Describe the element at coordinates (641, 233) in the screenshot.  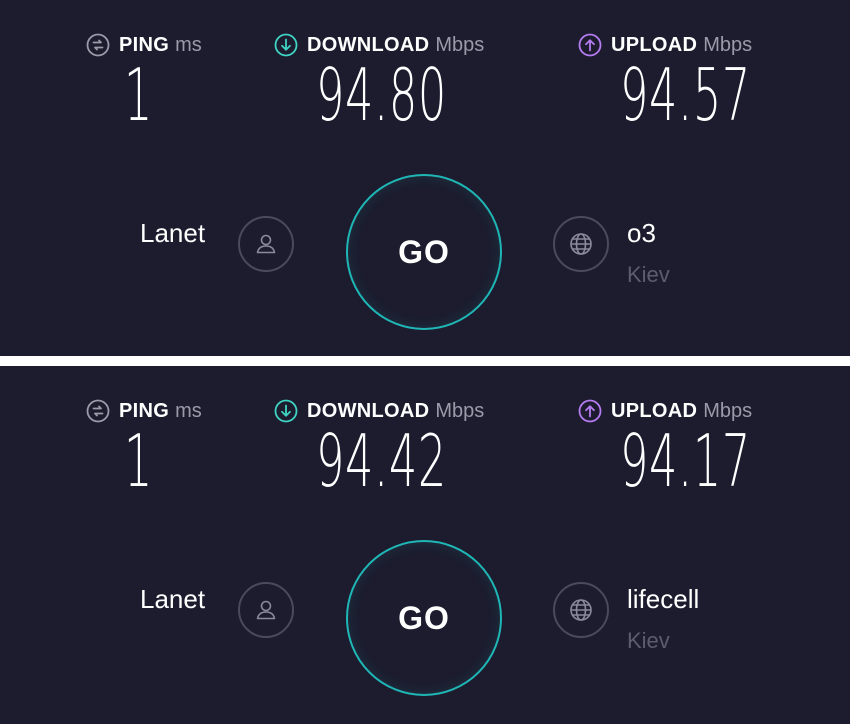
I see `server-name: o3` at that location.